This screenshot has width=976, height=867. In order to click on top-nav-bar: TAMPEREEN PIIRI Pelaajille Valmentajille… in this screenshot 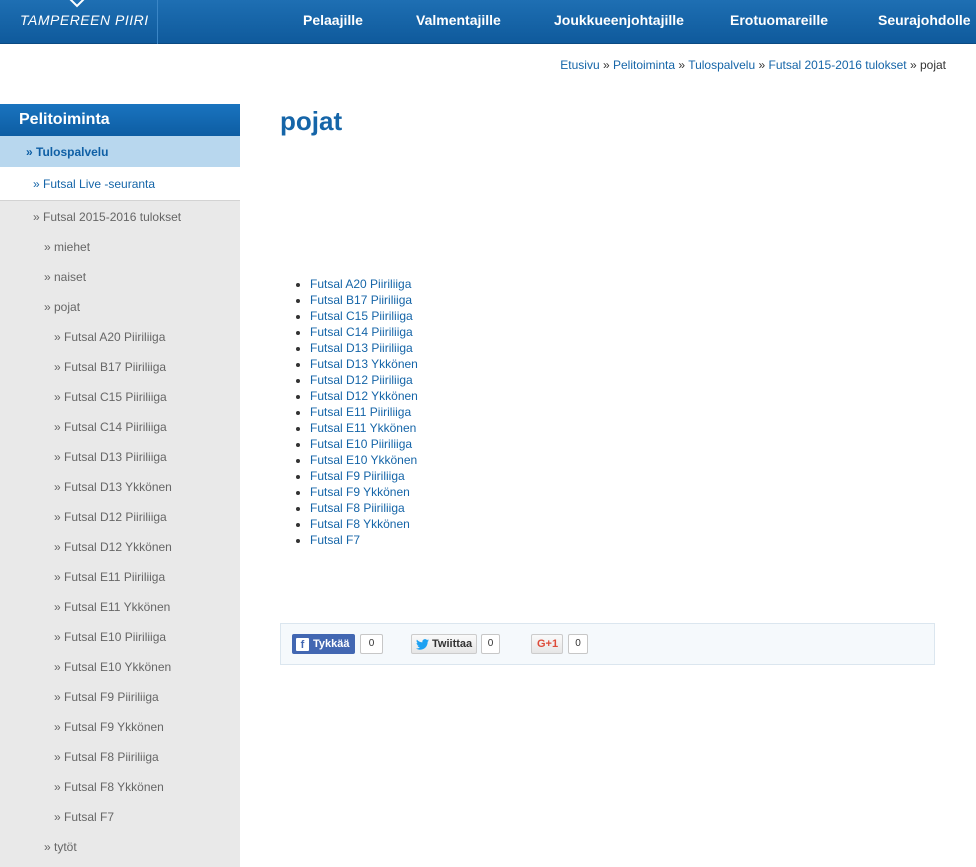, I will do `click(488, 22)`.